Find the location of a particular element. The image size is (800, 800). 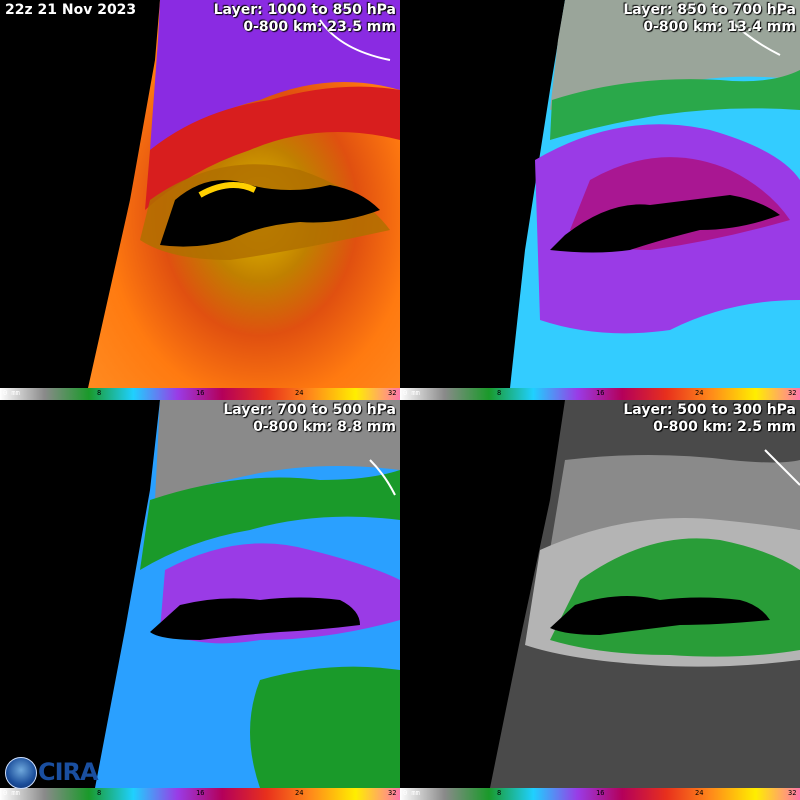

layer-average: 0-800 km: 8.8 mm is located at coordinates (324, 427).